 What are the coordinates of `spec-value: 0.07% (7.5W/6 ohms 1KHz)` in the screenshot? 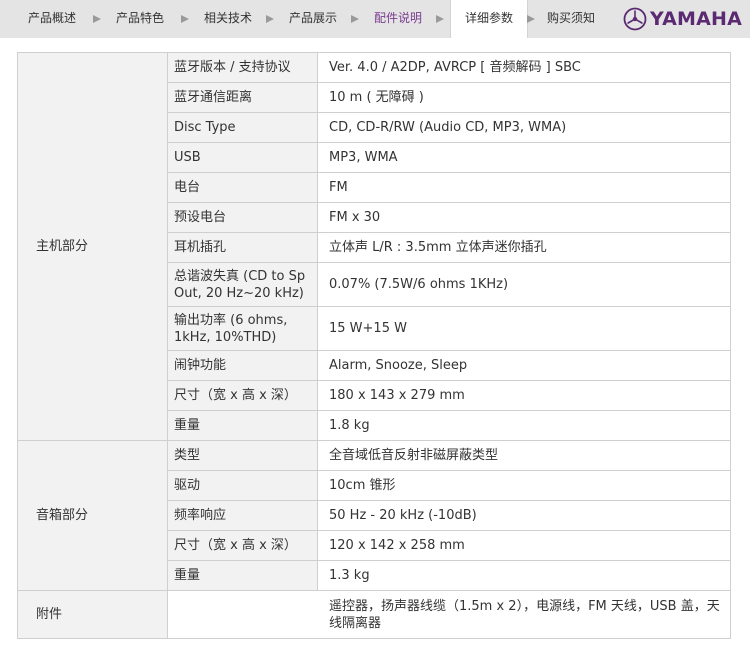 It's located at (524, 284).